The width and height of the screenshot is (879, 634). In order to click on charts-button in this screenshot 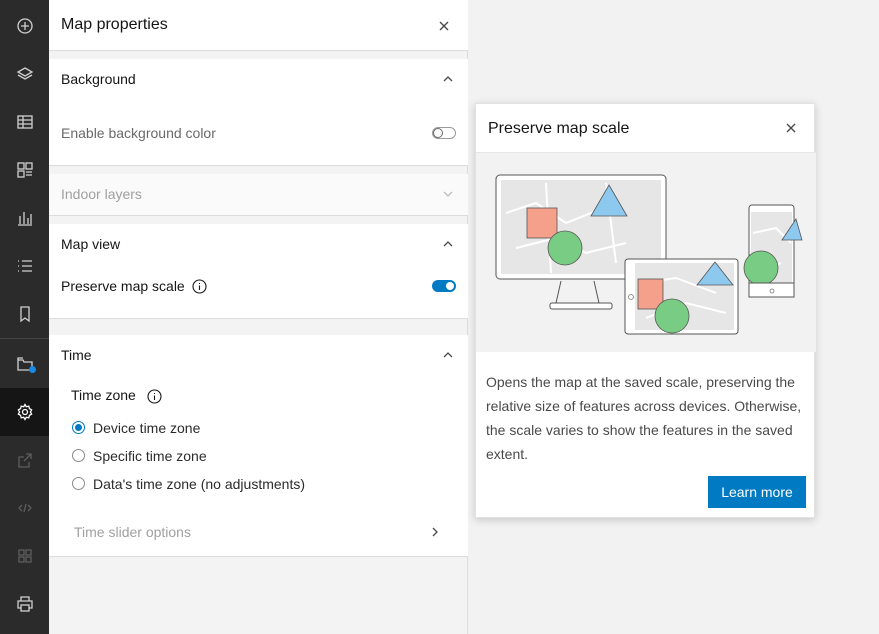, I will do `click(24, 218)`.